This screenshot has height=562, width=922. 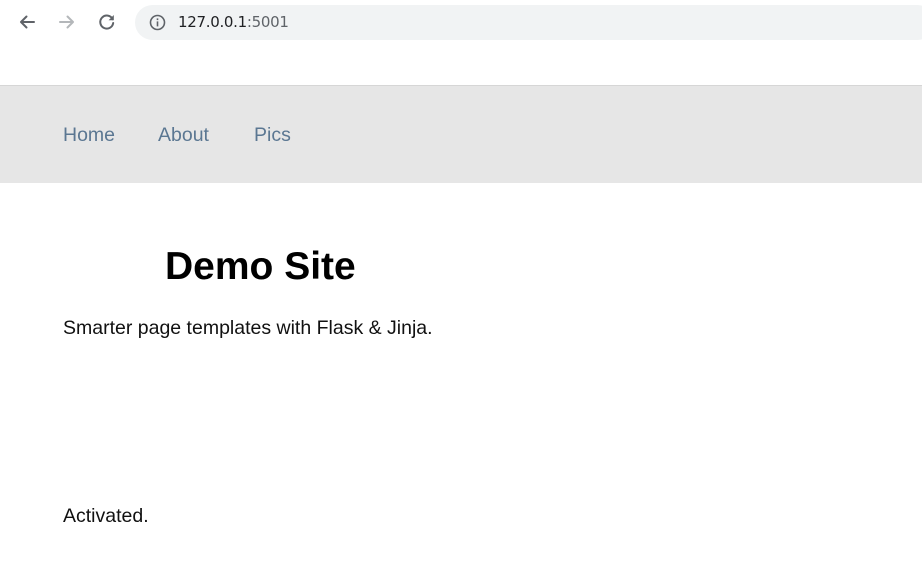 What do you see at coordinates (89, 135) in the screenshot?
I see `nav-link-home: Home` at bounding box center [89, 135].